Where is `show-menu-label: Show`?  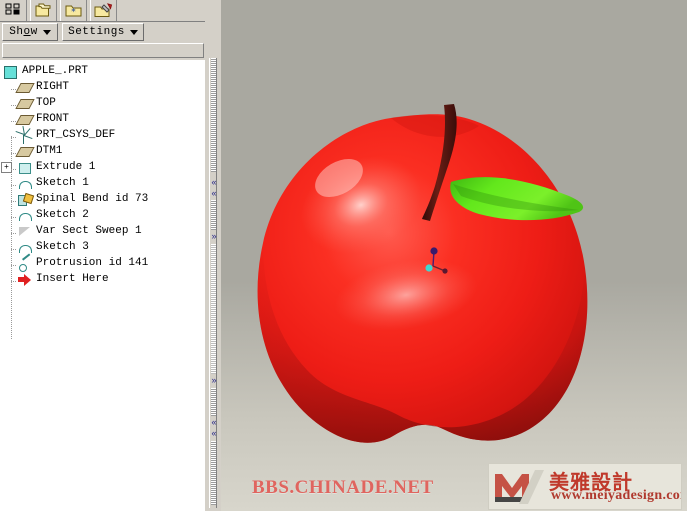
show-menu-label: Show is located at coordinates (23, 32).